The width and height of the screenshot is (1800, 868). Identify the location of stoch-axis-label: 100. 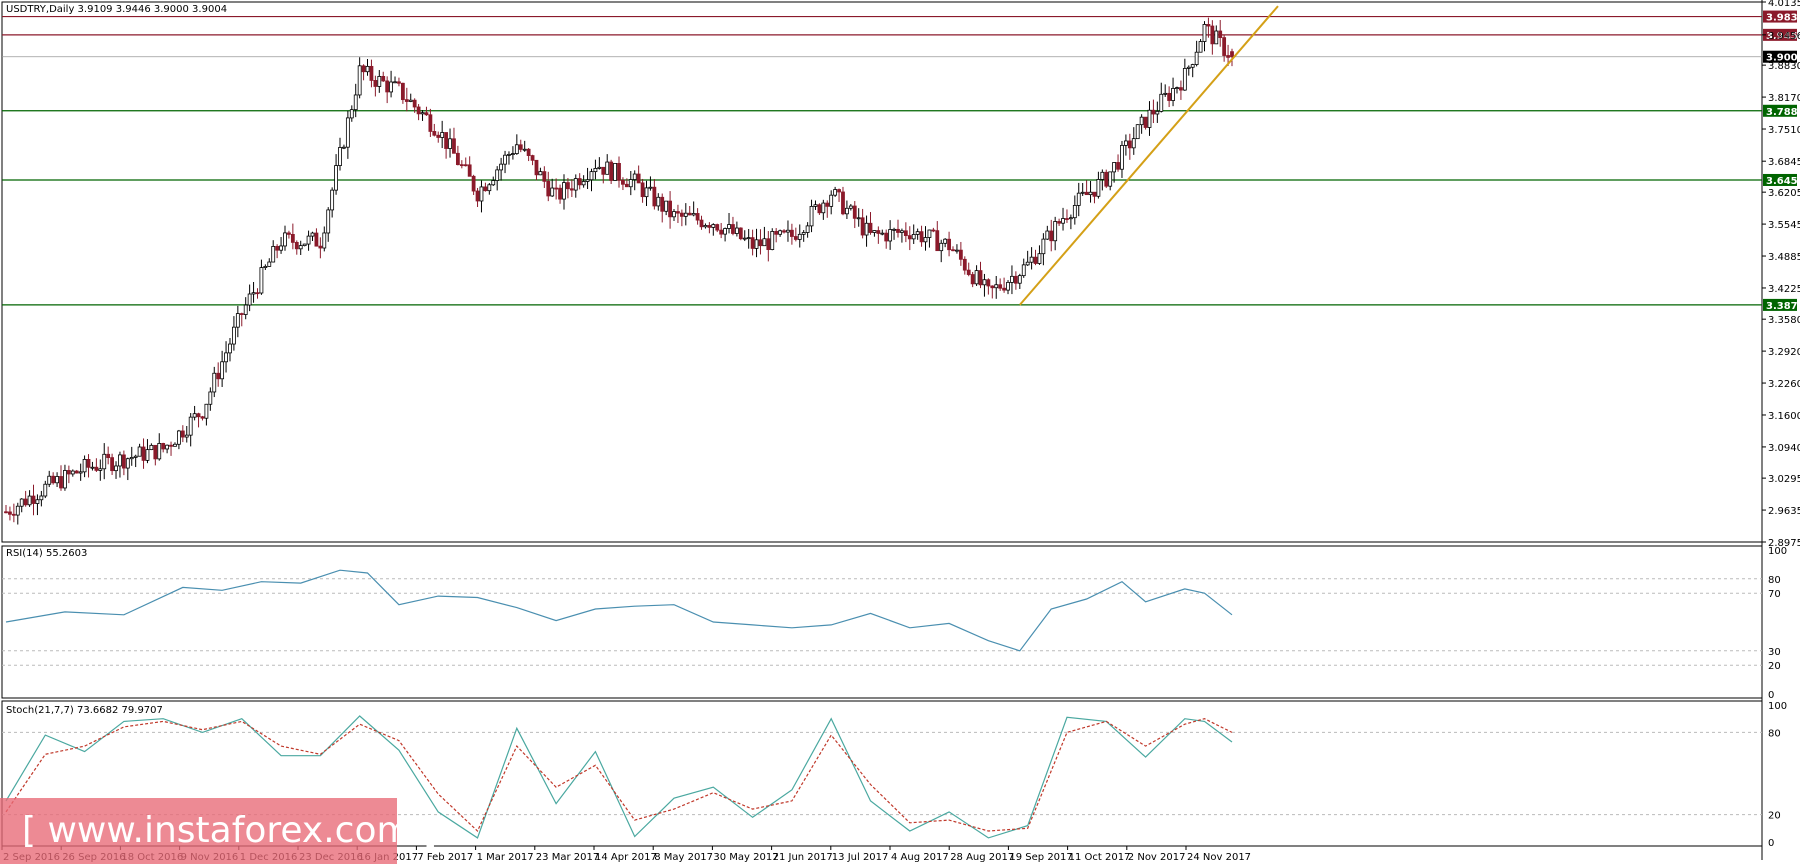
(1777, 706).